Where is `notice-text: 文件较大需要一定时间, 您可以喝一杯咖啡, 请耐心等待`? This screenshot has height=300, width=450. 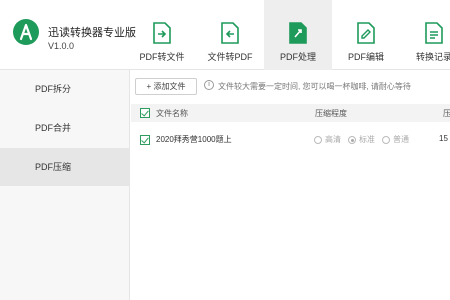 notice-text: 文件较大需要一定时间, 您可以喝一杯咖啡, 请耐心等待 is located at coordinates (314, 86).